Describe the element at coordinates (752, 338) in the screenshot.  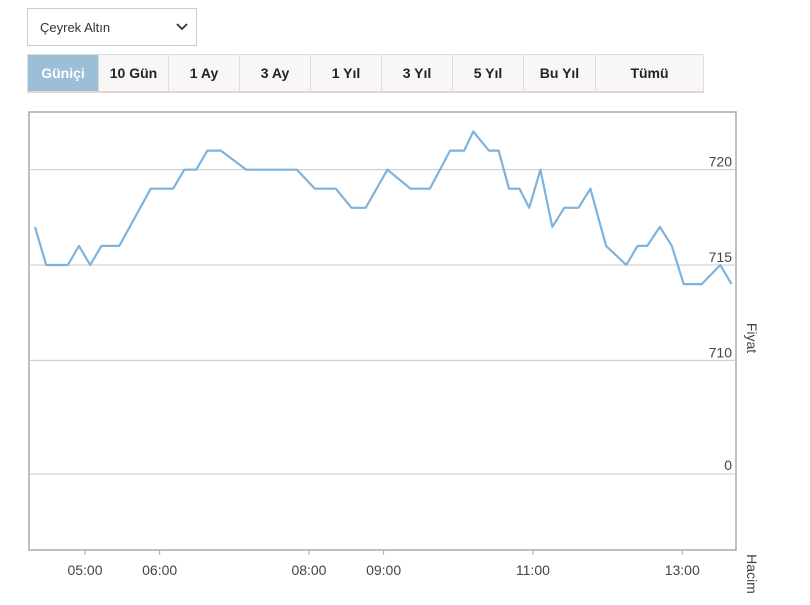
I see `y-axis-title: Fiyat` at that location.